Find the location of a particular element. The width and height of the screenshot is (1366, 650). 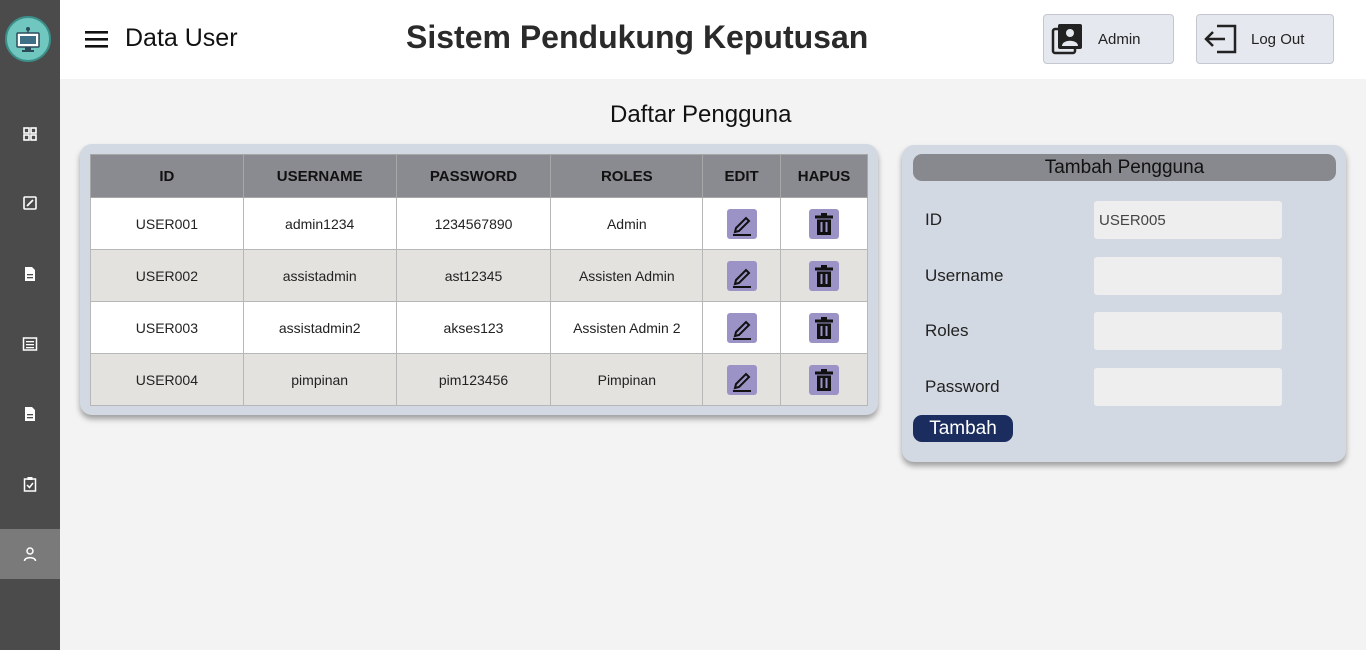

sidebar-item-edit is located at coordinates (30, 203).